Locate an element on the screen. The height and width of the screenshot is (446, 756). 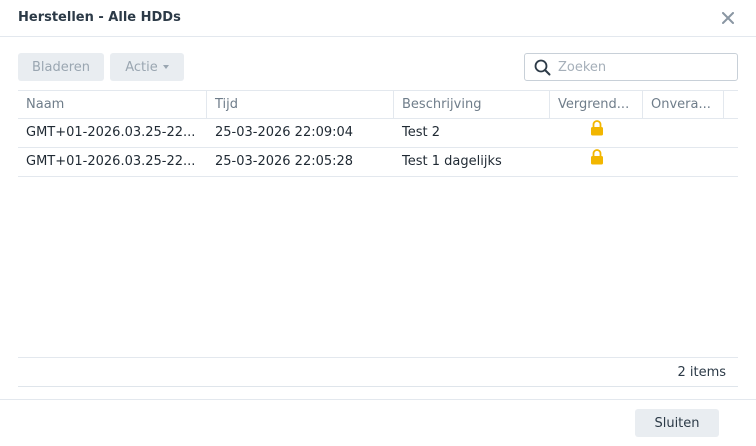
item-count: 2 items is located at coordinates (701, 372).